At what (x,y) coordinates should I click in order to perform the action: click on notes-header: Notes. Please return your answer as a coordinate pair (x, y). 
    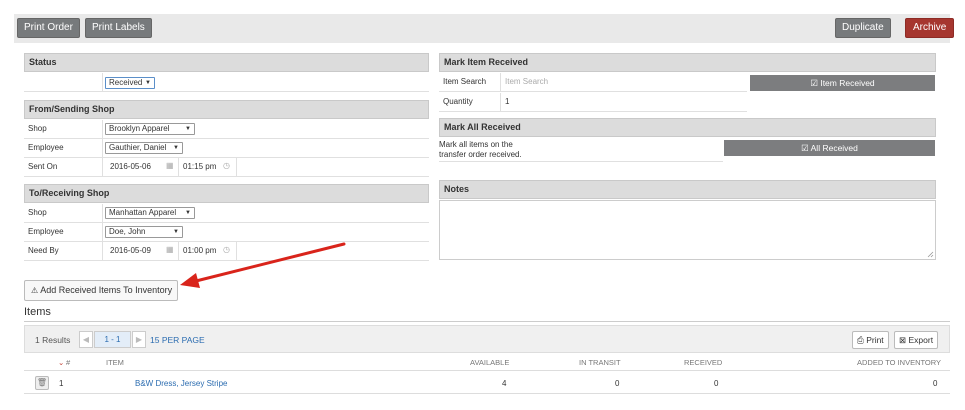
    Looking at the image, I should click on (687, 189).